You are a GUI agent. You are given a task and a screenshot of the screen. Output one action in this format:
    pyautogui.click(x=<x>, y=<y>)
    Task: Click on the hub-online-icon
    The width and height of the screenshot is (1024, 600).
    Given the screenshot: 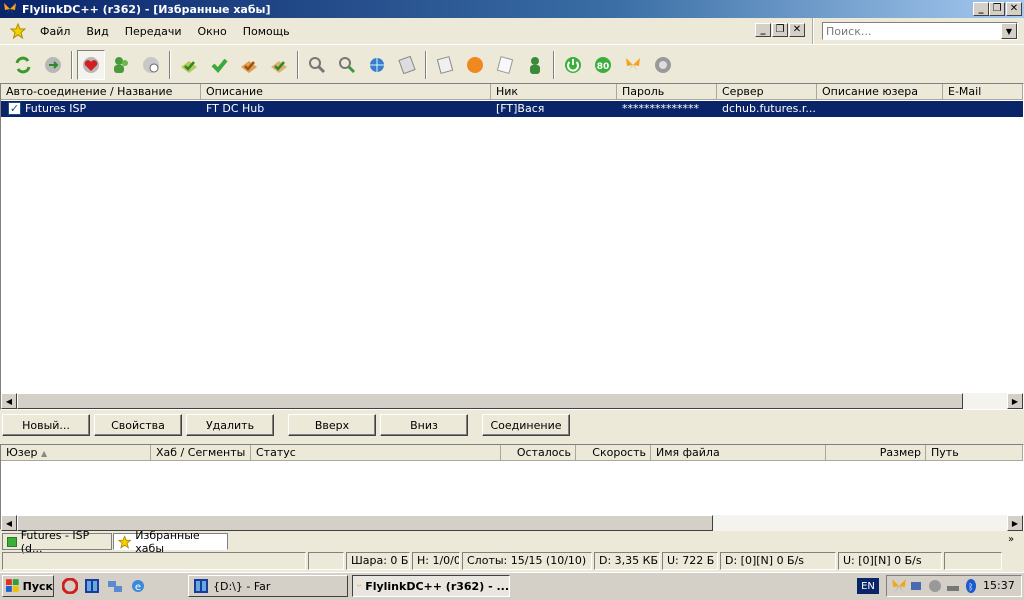 What is the action you would take?
    pyautogui.click(x=12, y=541)
    